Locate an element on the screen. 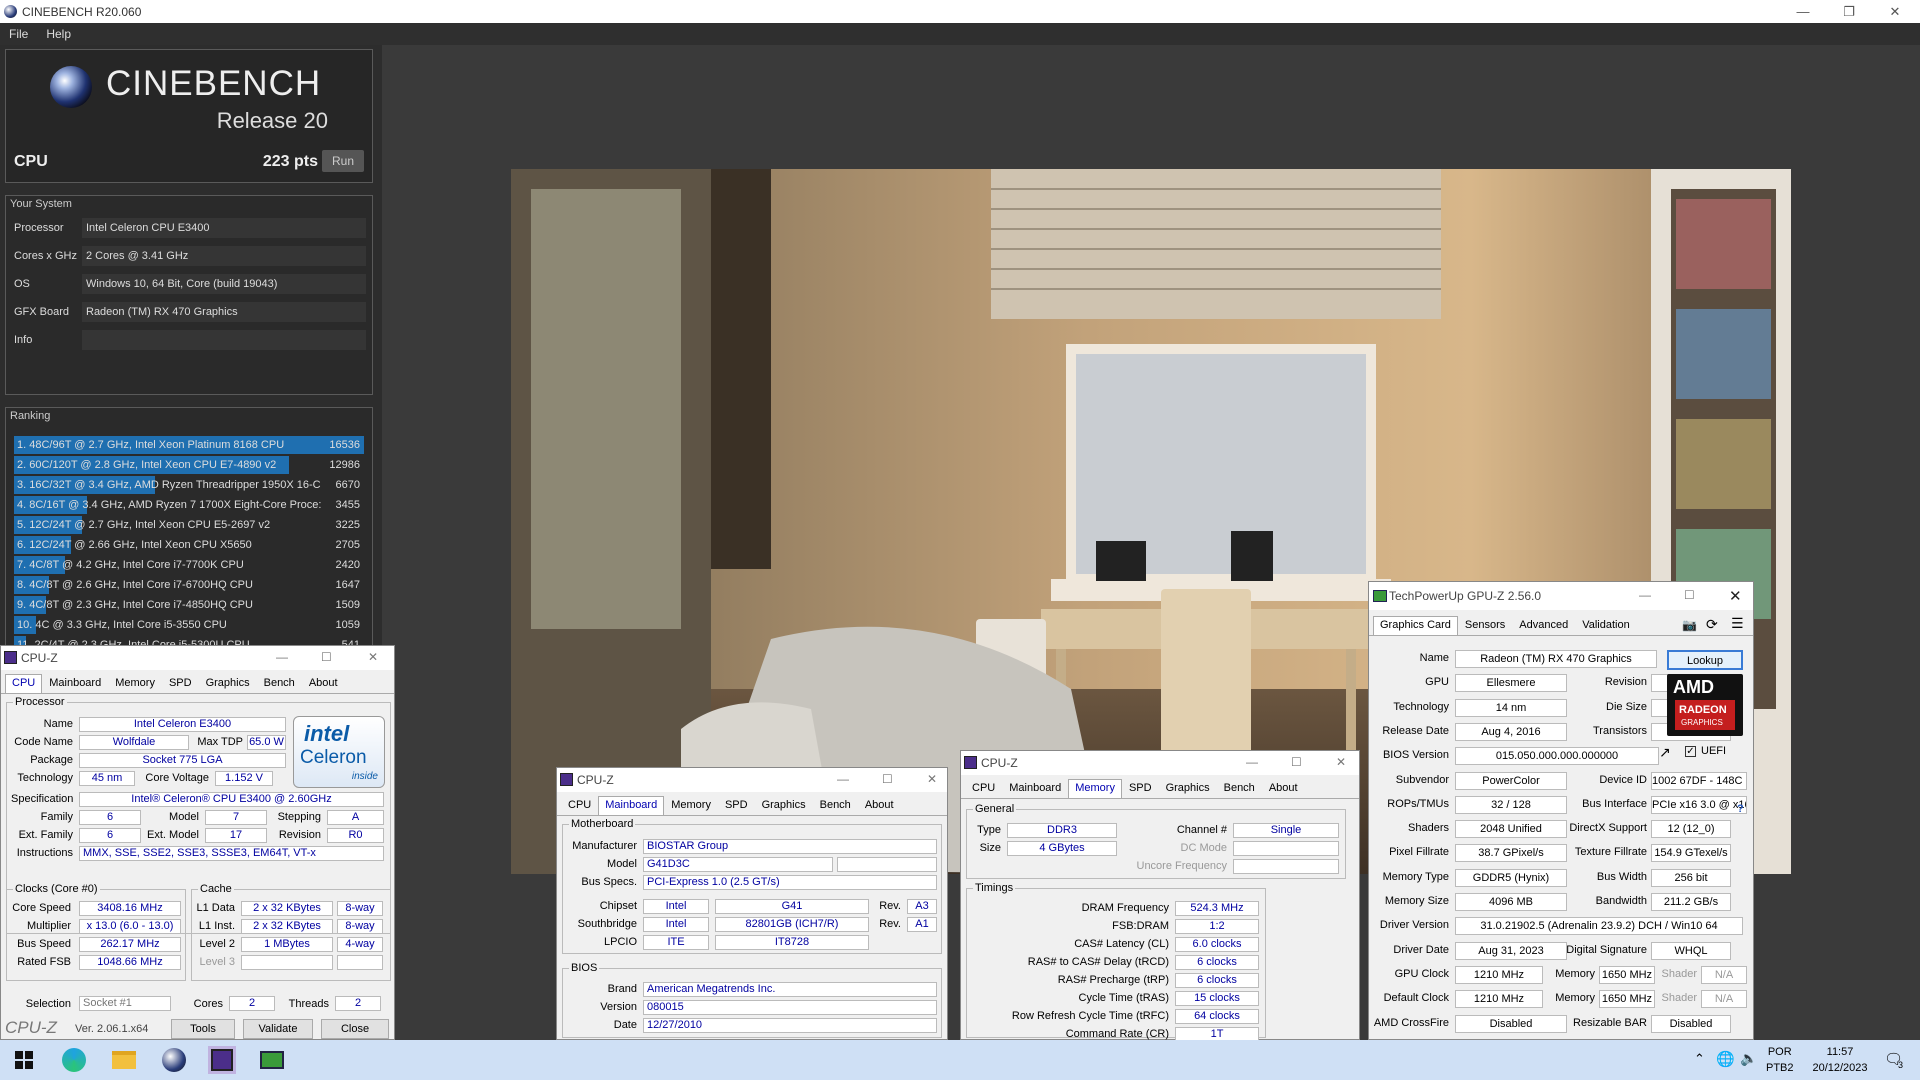 This screenshot has width=1920, height=1080. validate-button: Validate is located at coordinates (278, 1029).